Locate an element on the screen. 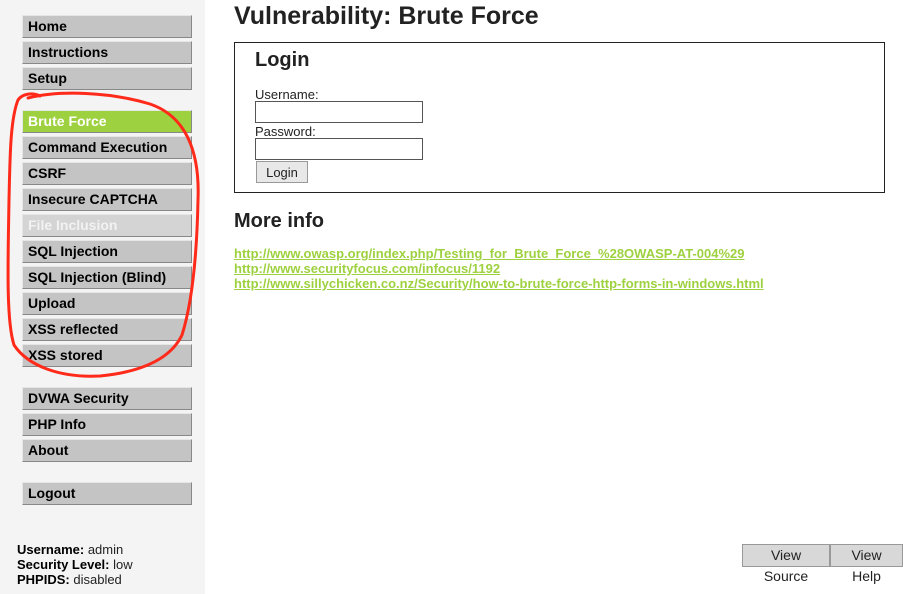 The width and height of the screenshot is (903, 594). status-phpids: PHPIDS: disabled is located at coordinates (69, 579).